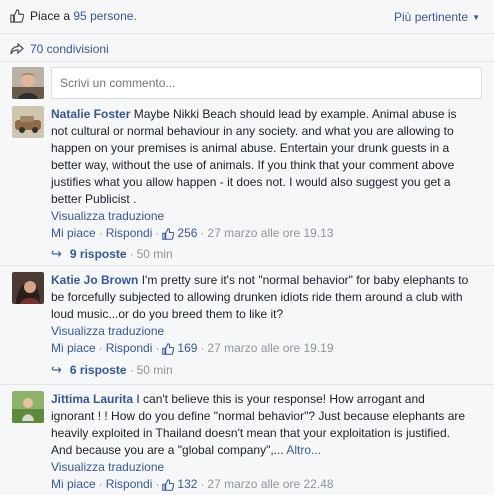 The image size is (494, 495). I want to click on reaction-count-link: 132, so click(179, 484).